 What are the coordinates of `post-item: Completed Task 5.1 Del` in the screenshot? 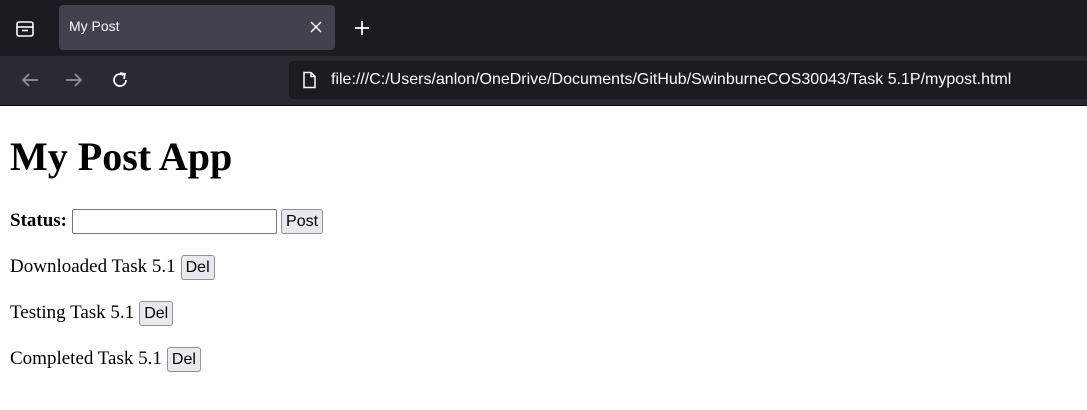 It's located at (105, 359).